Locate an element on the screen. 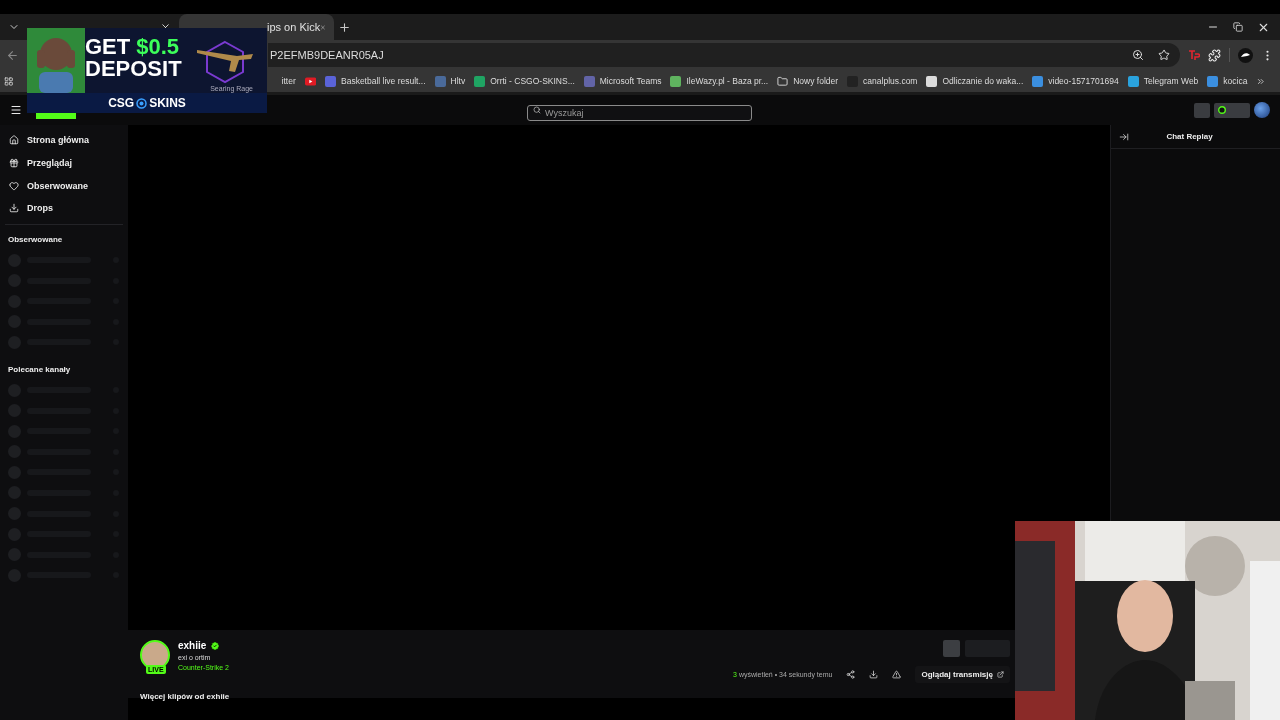 The width and height of the screenshot is (1280, 720). warning-icon is located at coordinates (897, 674).